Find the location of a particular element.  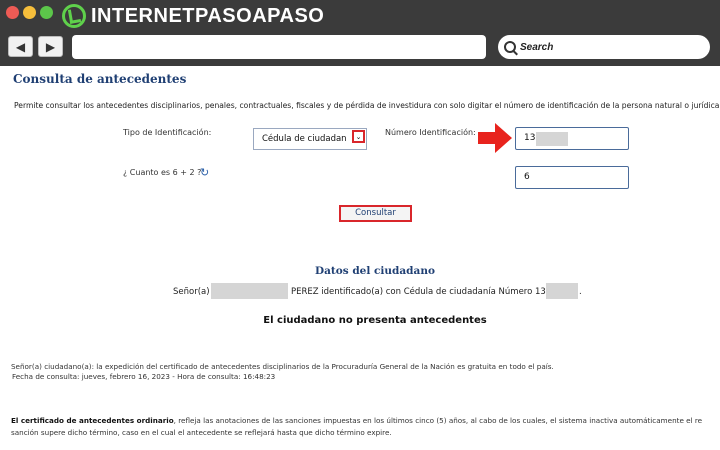

forward-button: ▶ is located at coordinates (50, 46).